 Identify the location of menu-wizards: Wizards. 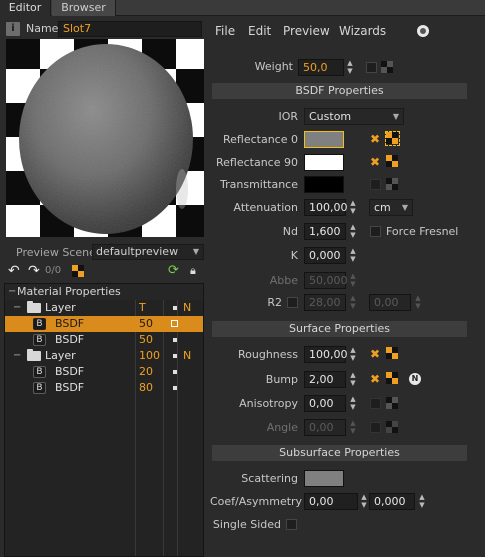
(362, 31).